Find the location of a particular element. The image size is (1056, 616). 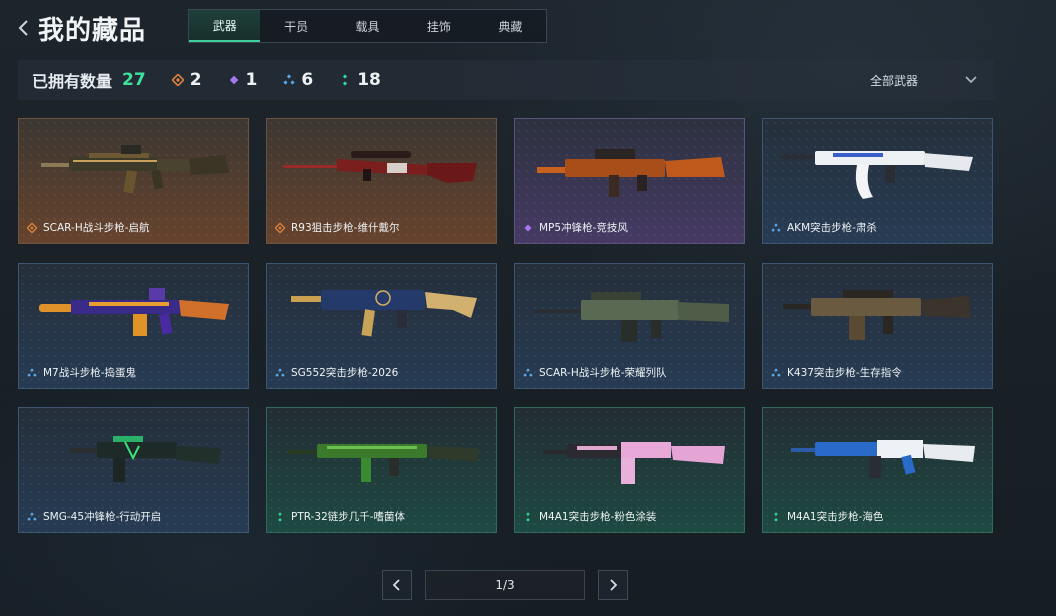

weapon-card: R93狙击步枪-维什戴尔 is located at coordinates (381, 181).